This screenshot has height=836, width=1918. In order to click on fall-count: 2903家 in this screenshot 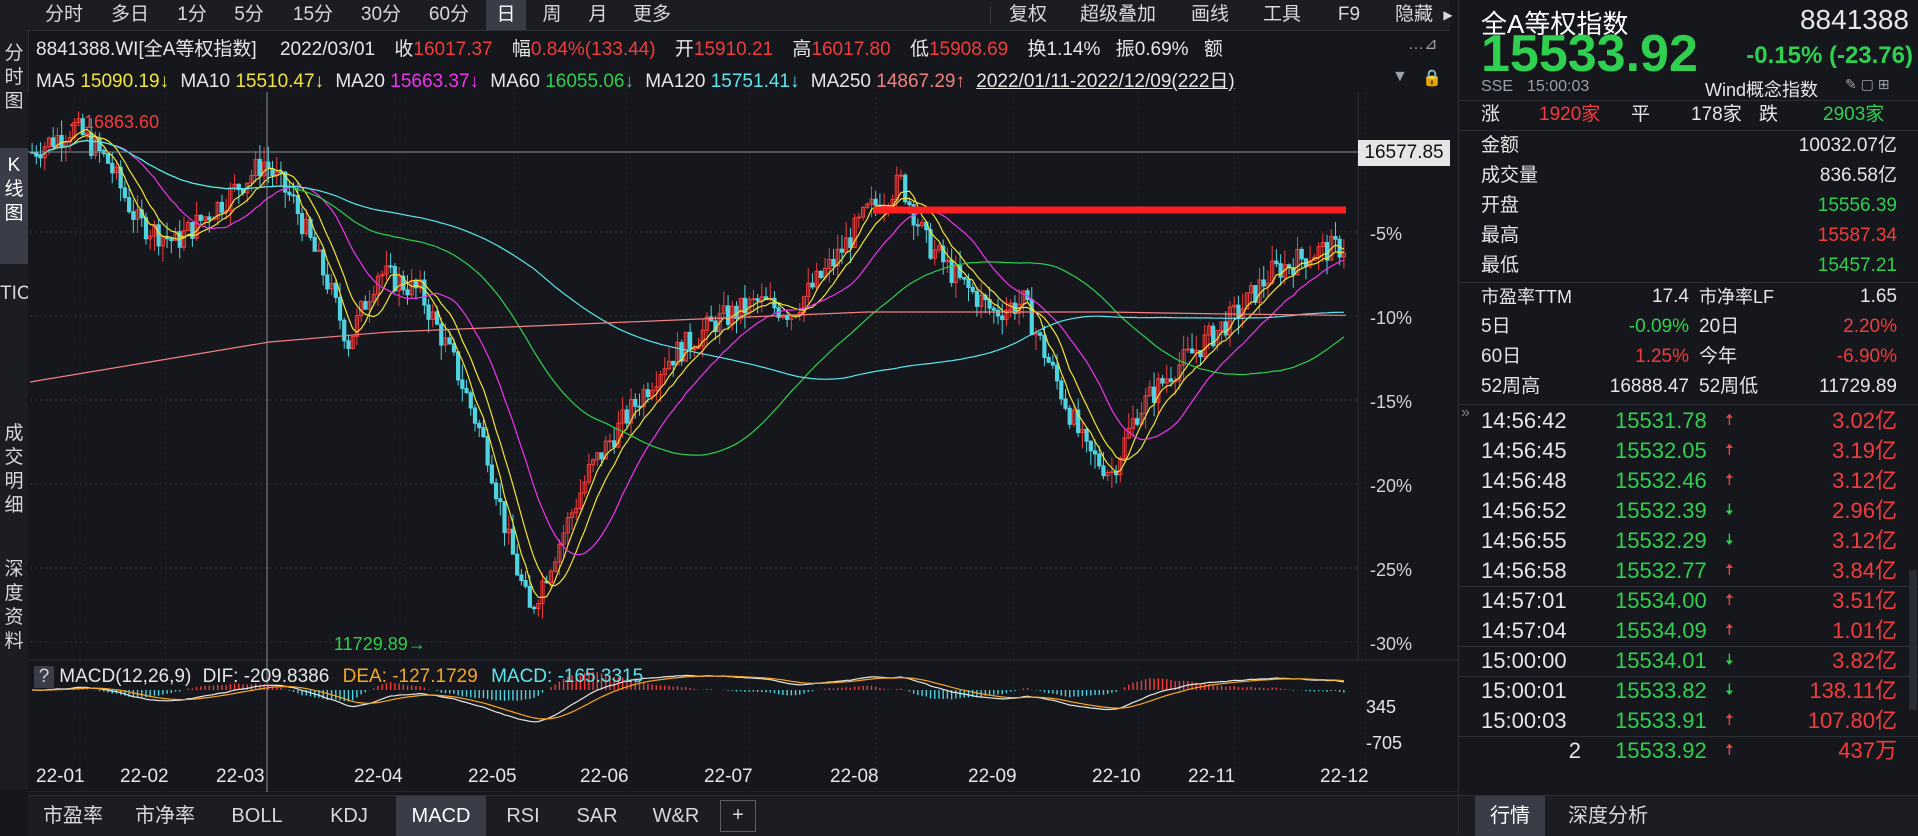, I will do `click(1854, 114)`.